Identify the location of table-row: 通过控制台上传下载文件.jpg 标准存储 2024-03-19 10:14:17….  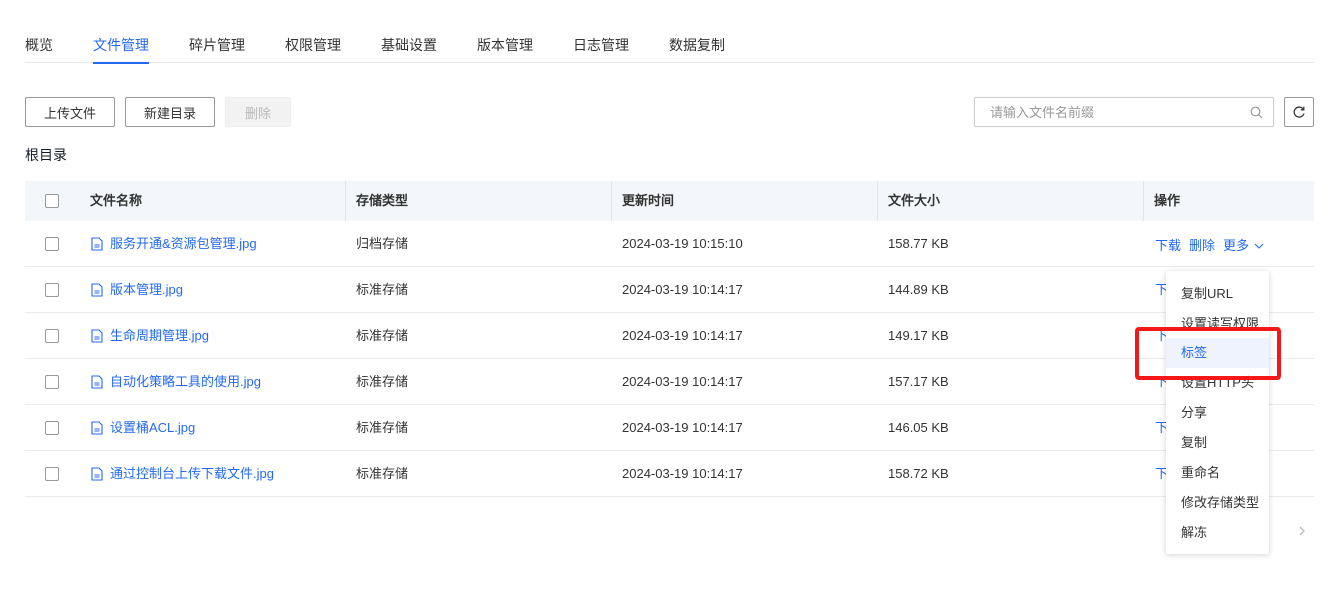
(669, 474).